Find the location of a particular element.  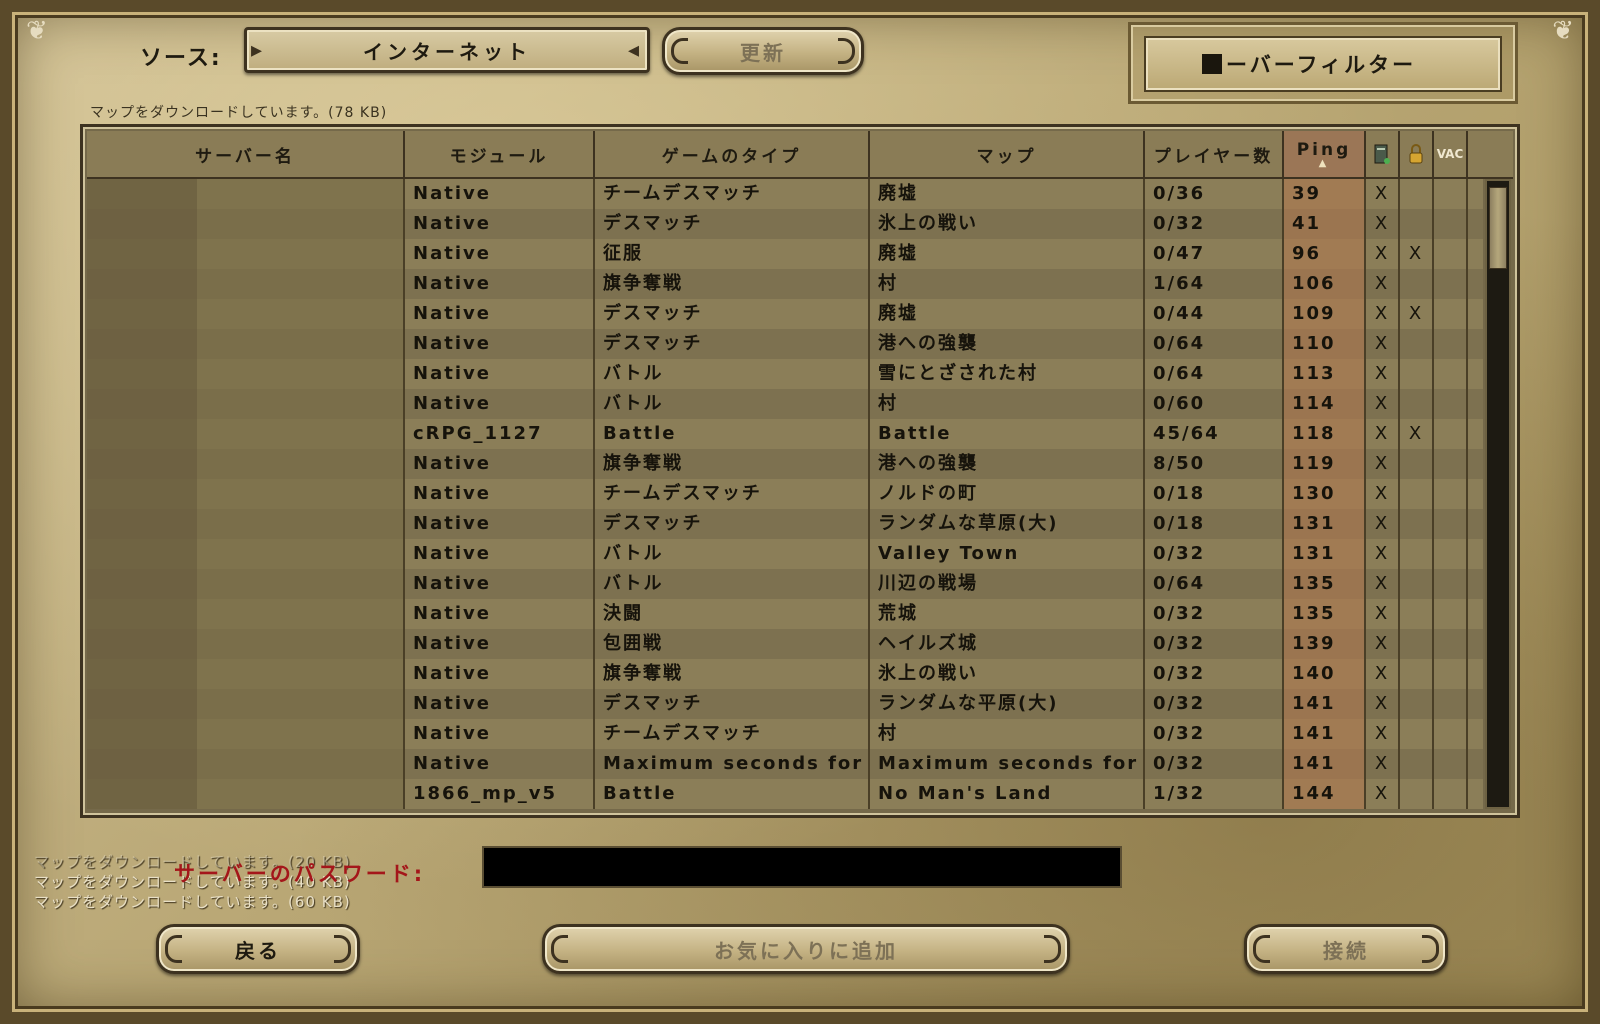

header-dedicated is located at coordinates (1383, 154).